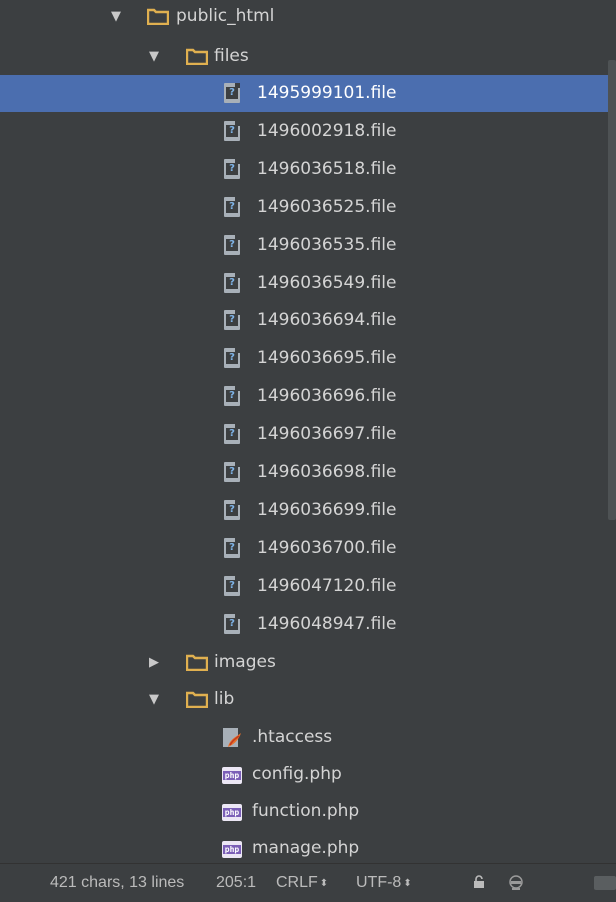 The image size is (616, 902). I want to click on tree-node-file: ? 1496036698.file, so click(304, 472).